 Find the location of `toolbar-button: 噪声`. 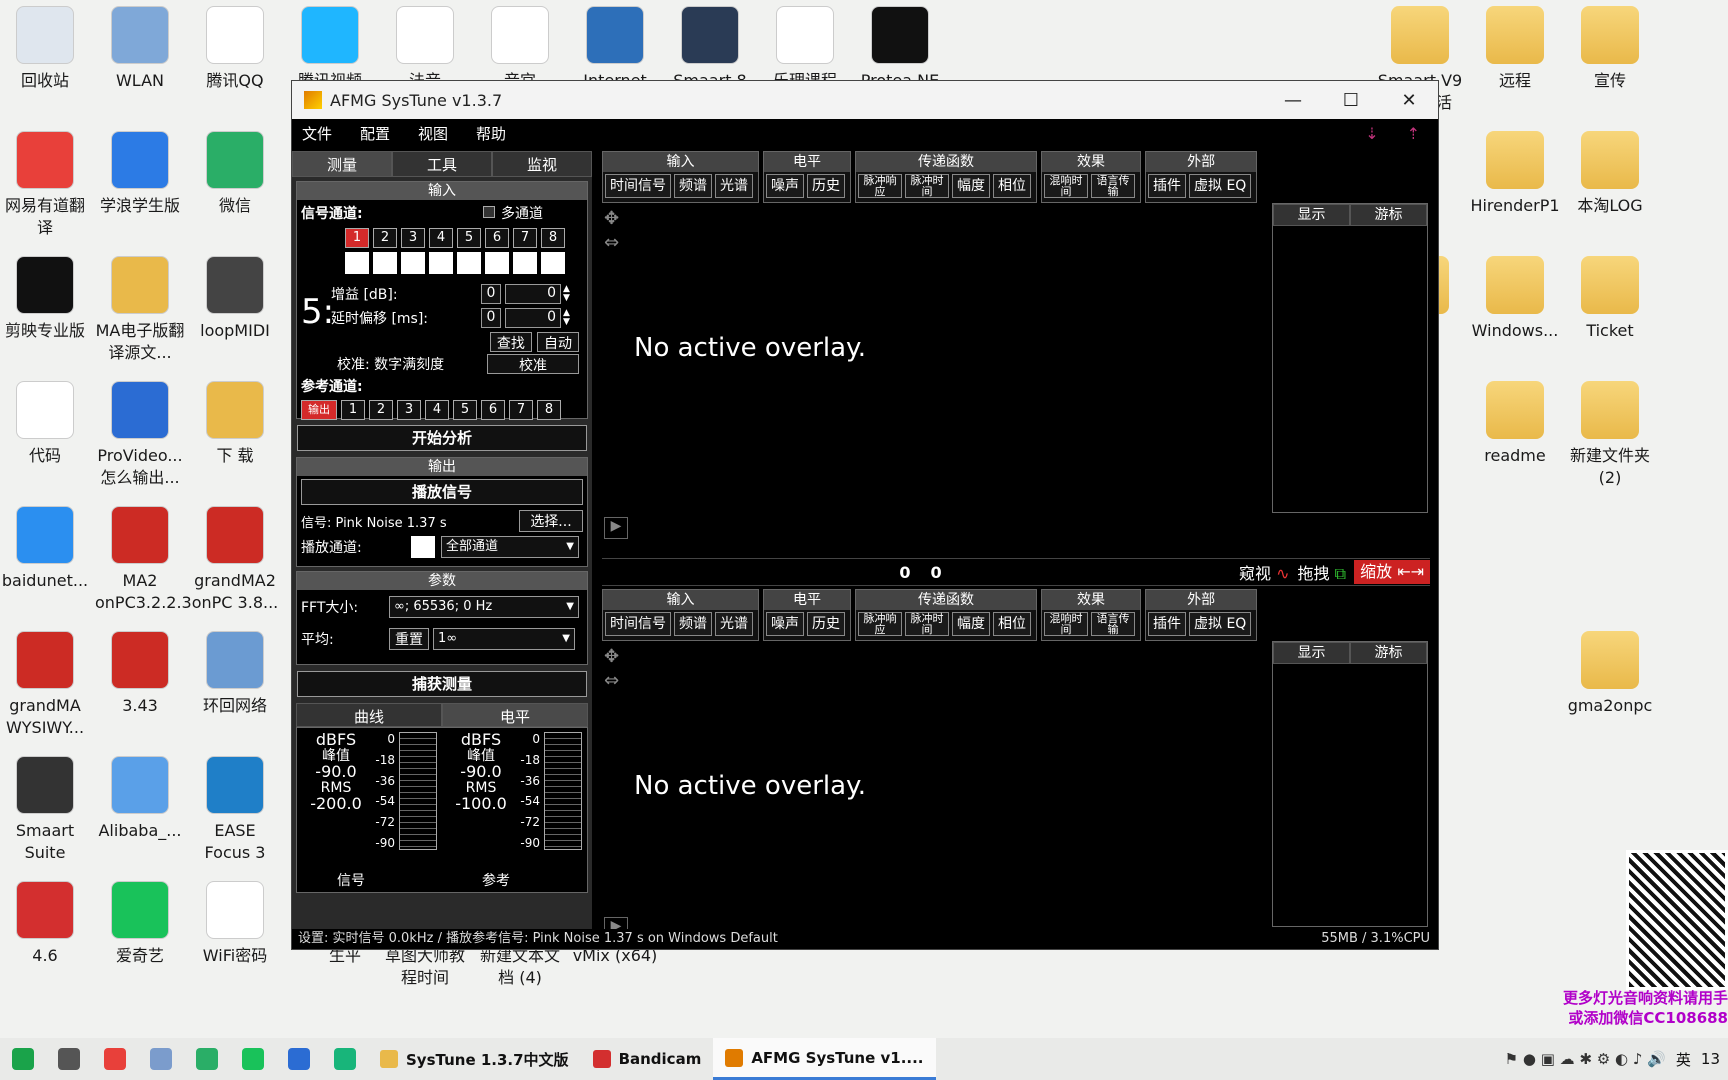

toolbar-button: 噪声 is located at coordinates (785, 186).